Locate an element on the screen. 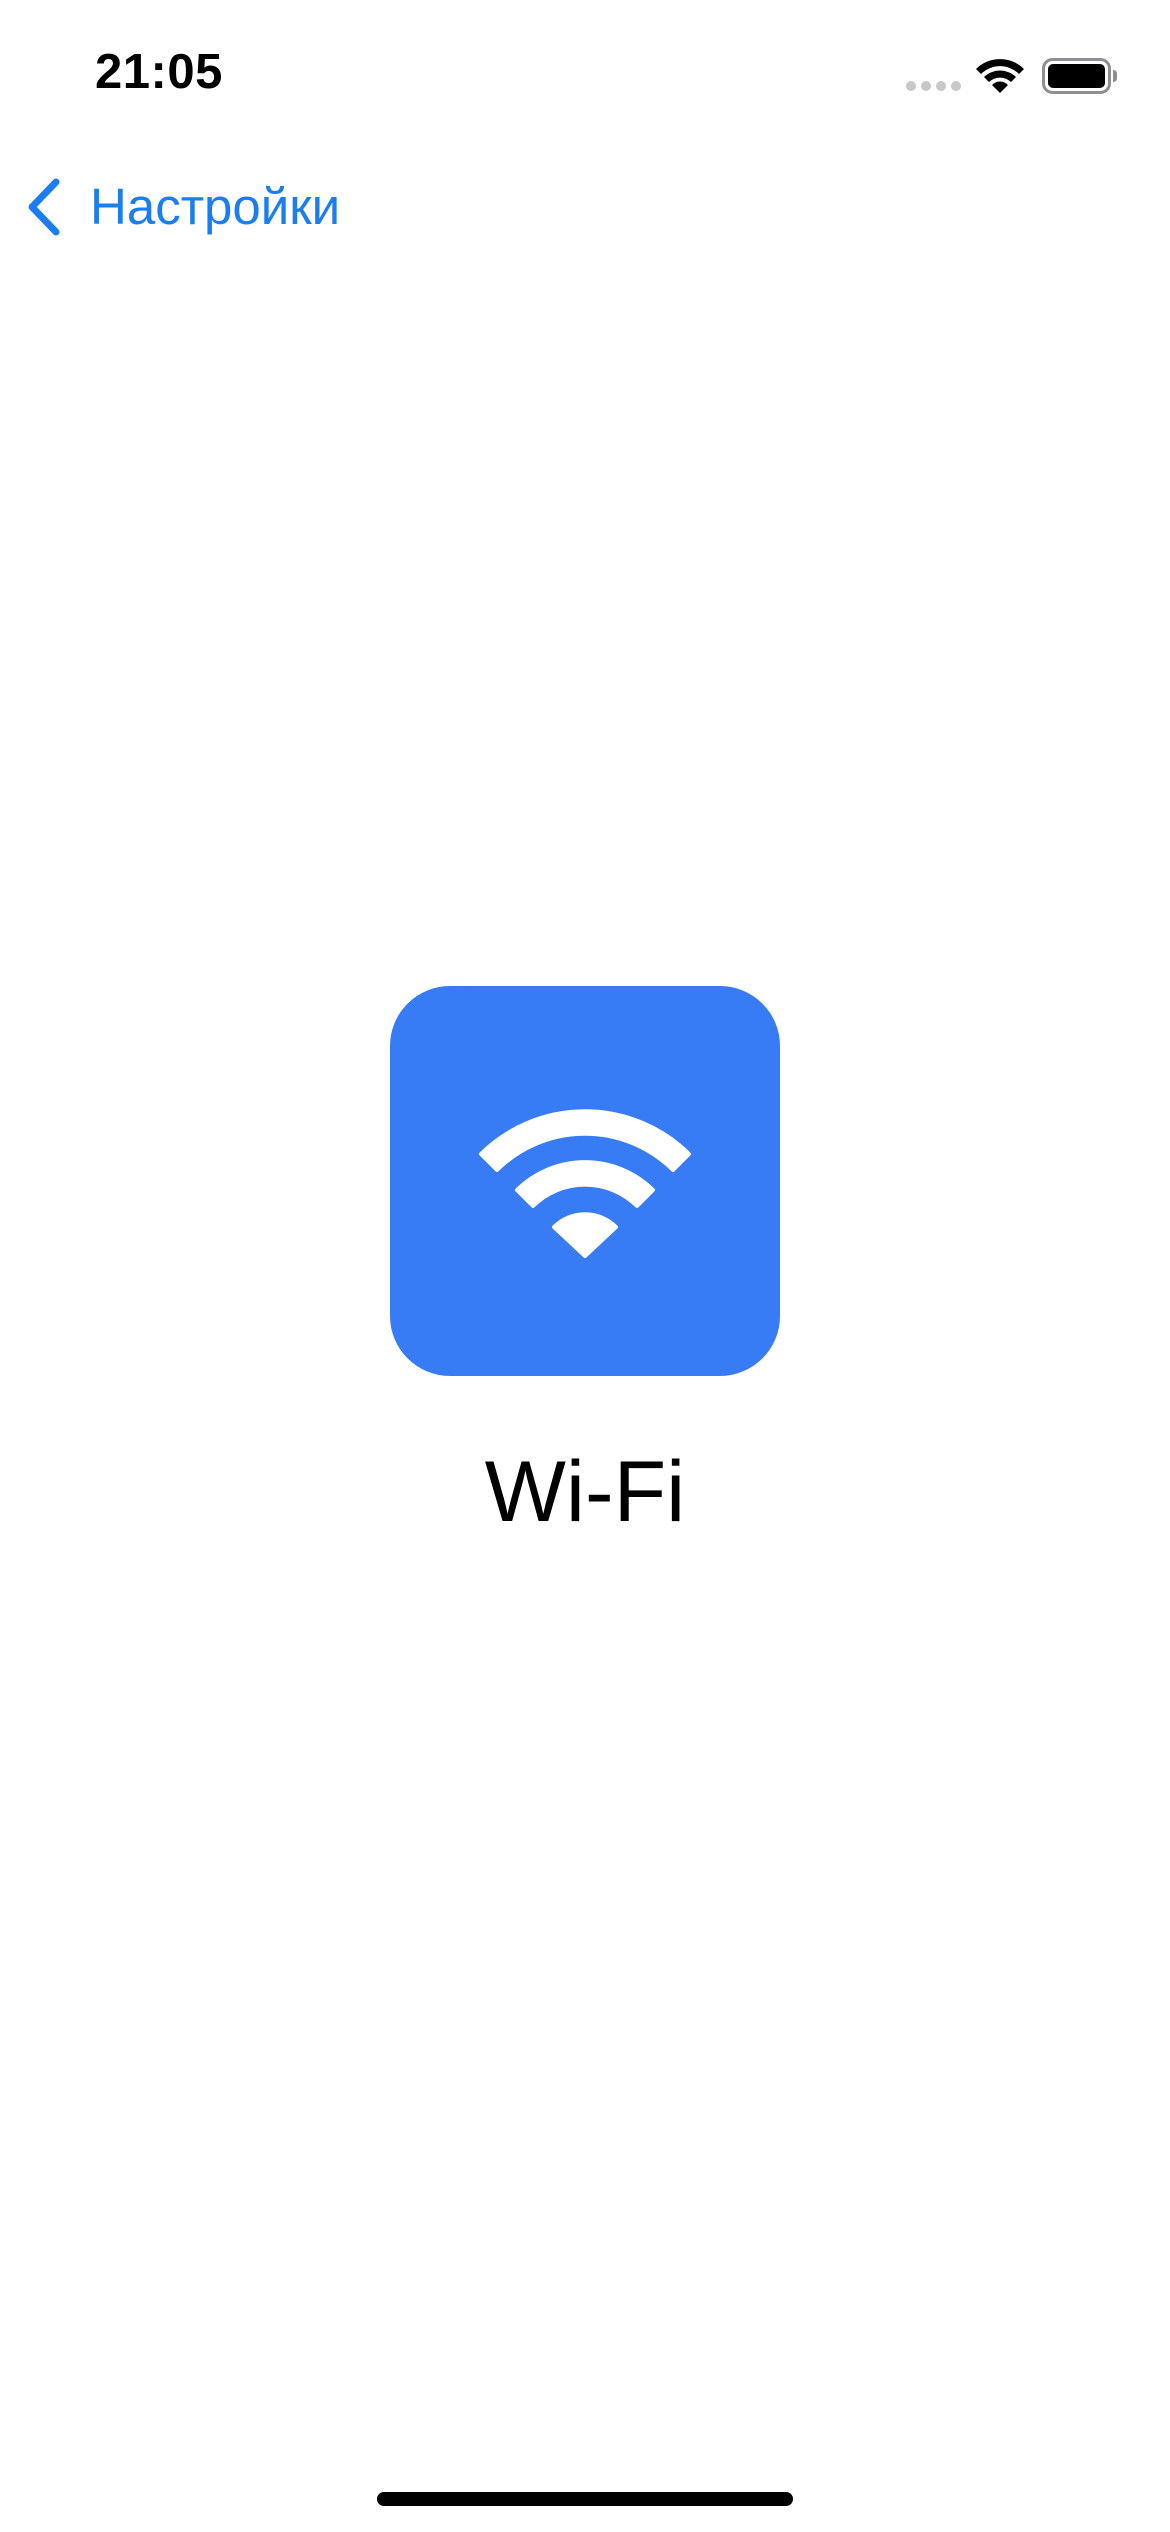  back-button: Настройки is located at coordinates (181, 207).